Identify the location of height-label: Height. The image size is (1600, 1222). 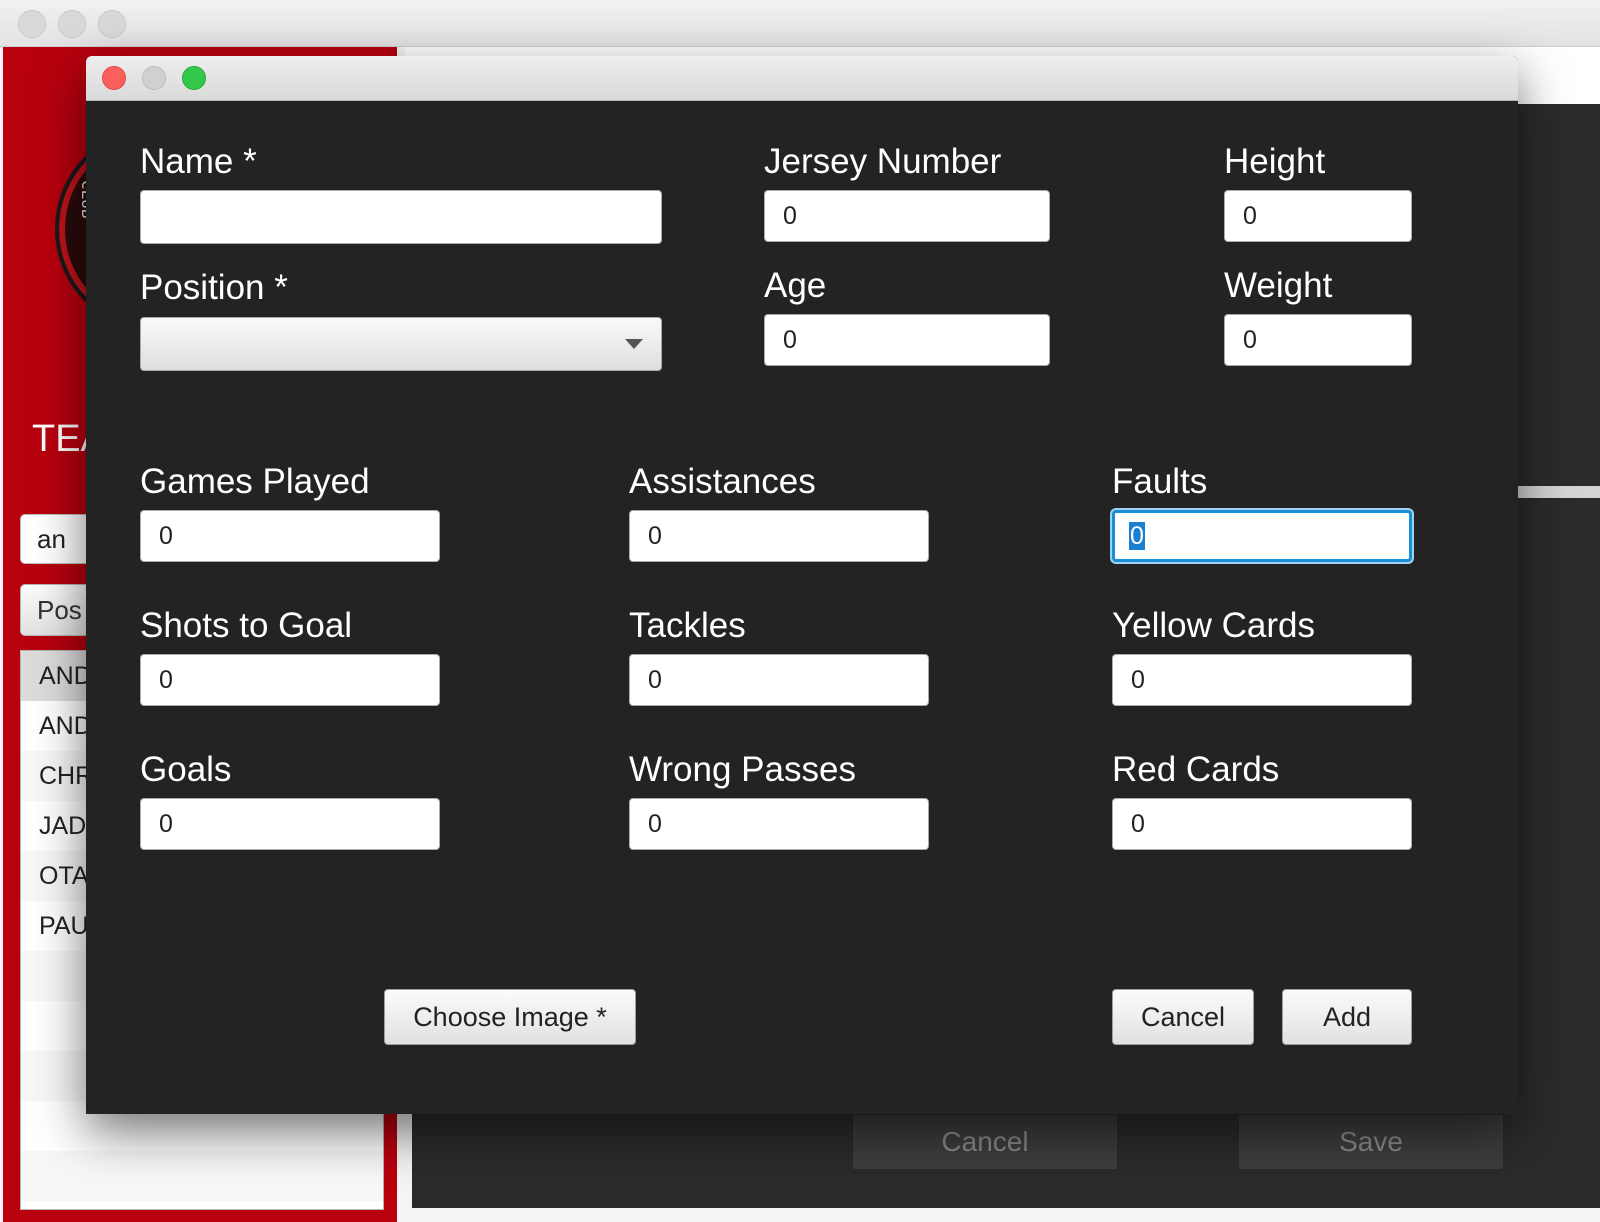
(1275, 161).